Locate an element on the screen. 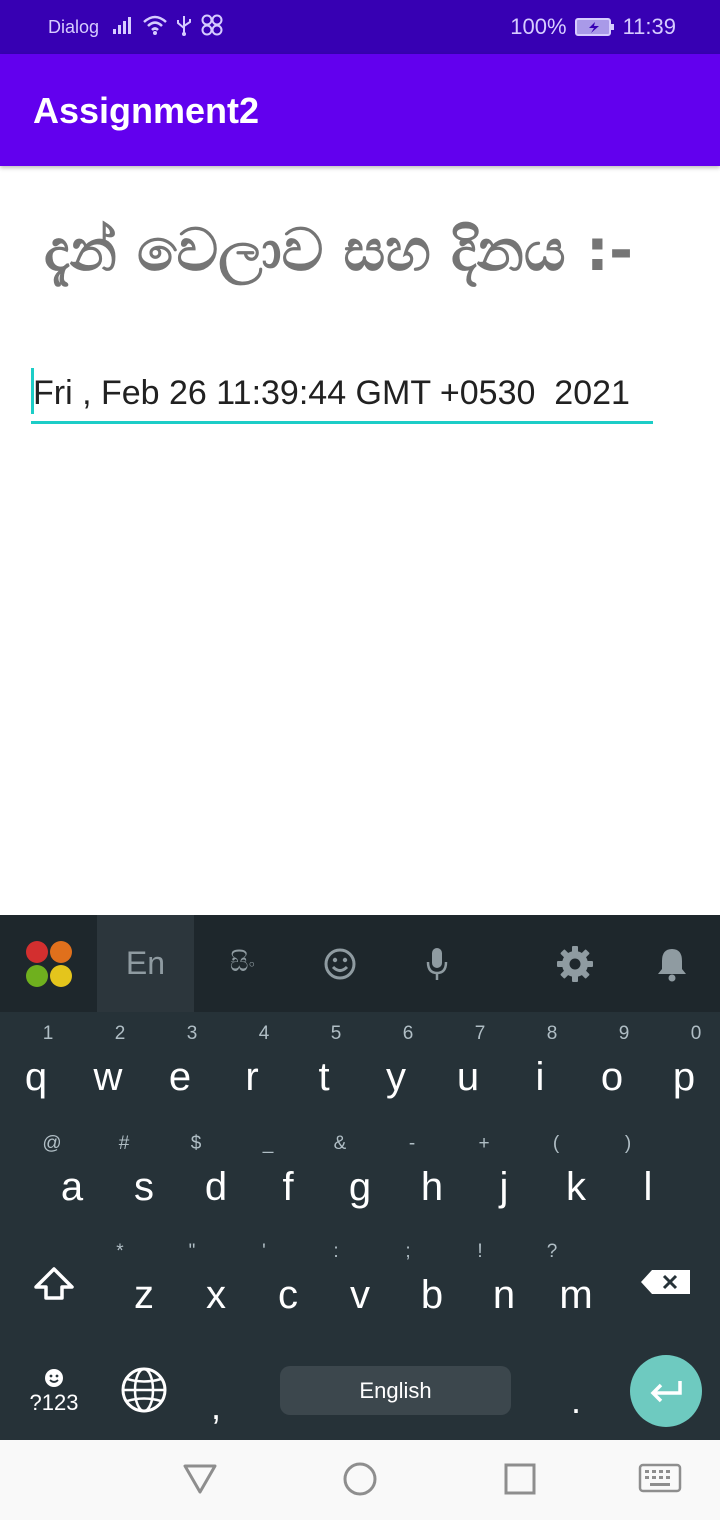 The width and height of the screenshot is (720, 1520). battery-charging-icon is located at coordinates (594, 27).